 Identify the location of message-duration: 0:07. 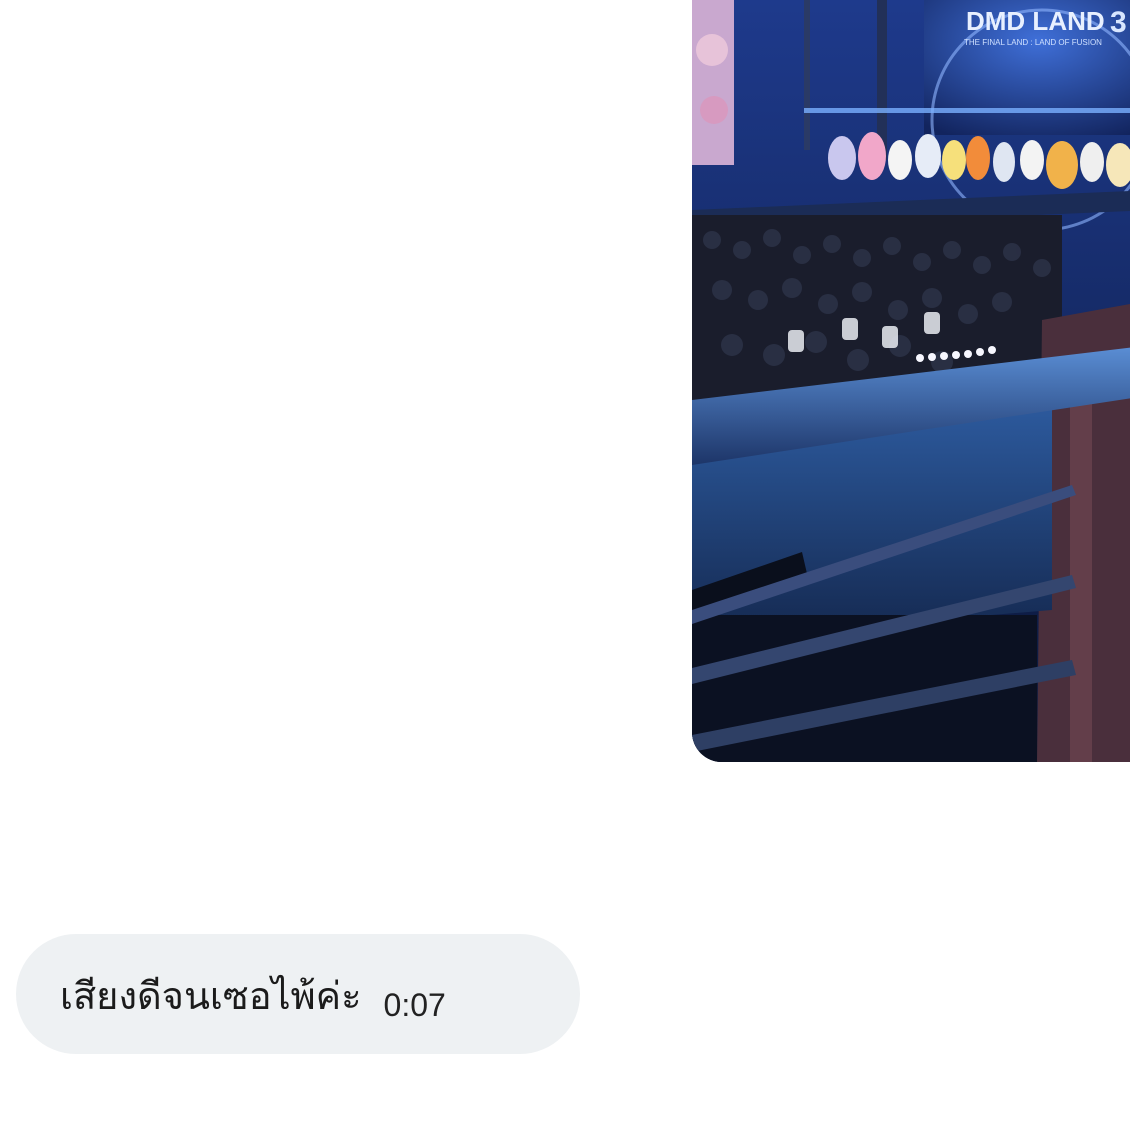
(414, 1004).